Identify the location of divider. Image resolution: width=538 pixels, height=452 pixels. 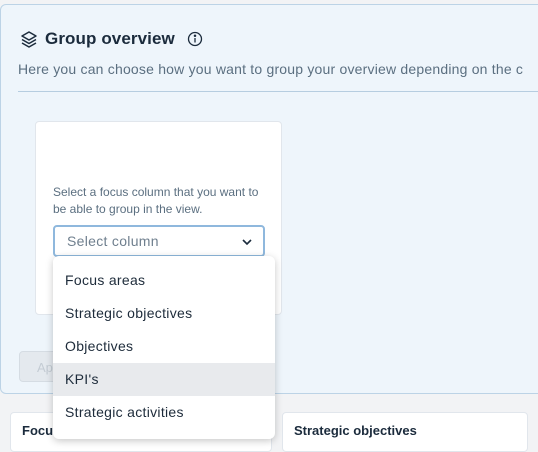
(278, 91).